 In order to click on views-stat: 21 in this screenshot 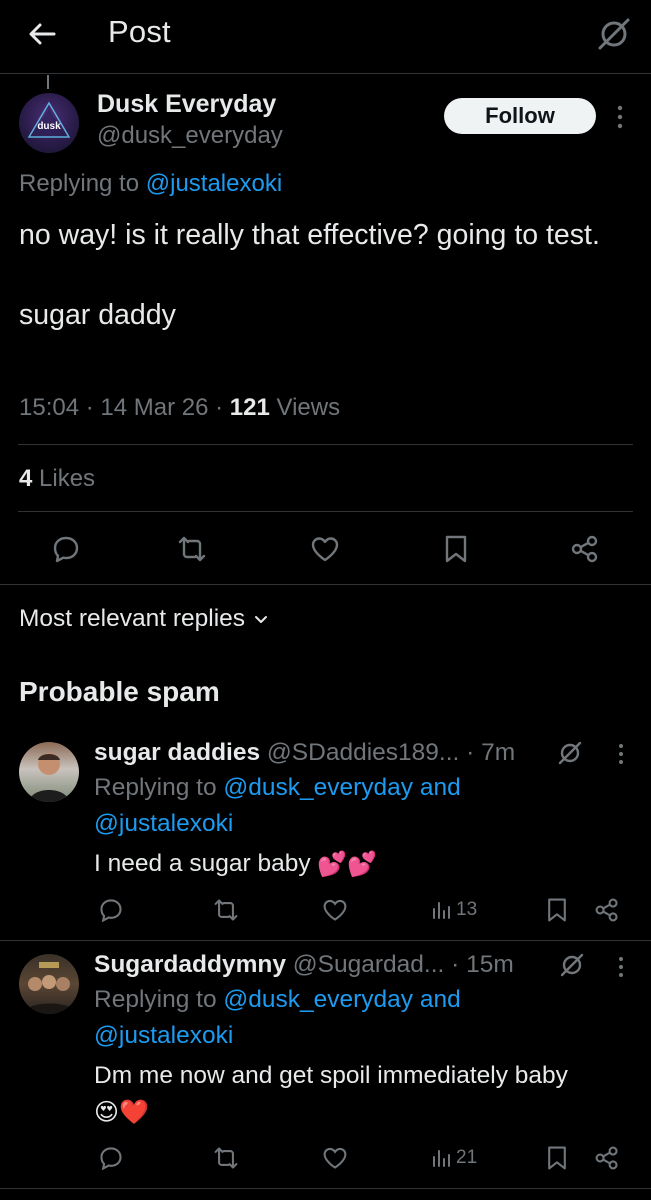, I will do `click(454, 1158)`.